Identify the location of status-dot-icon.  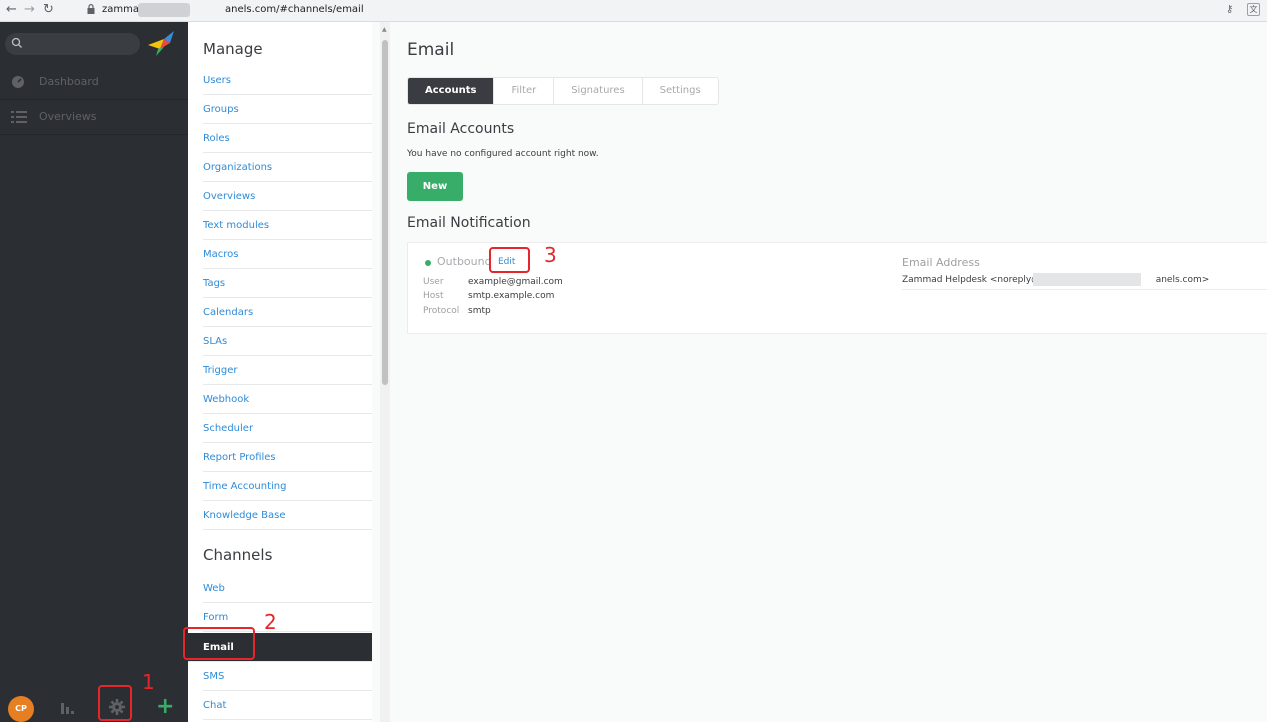
(428, 263).